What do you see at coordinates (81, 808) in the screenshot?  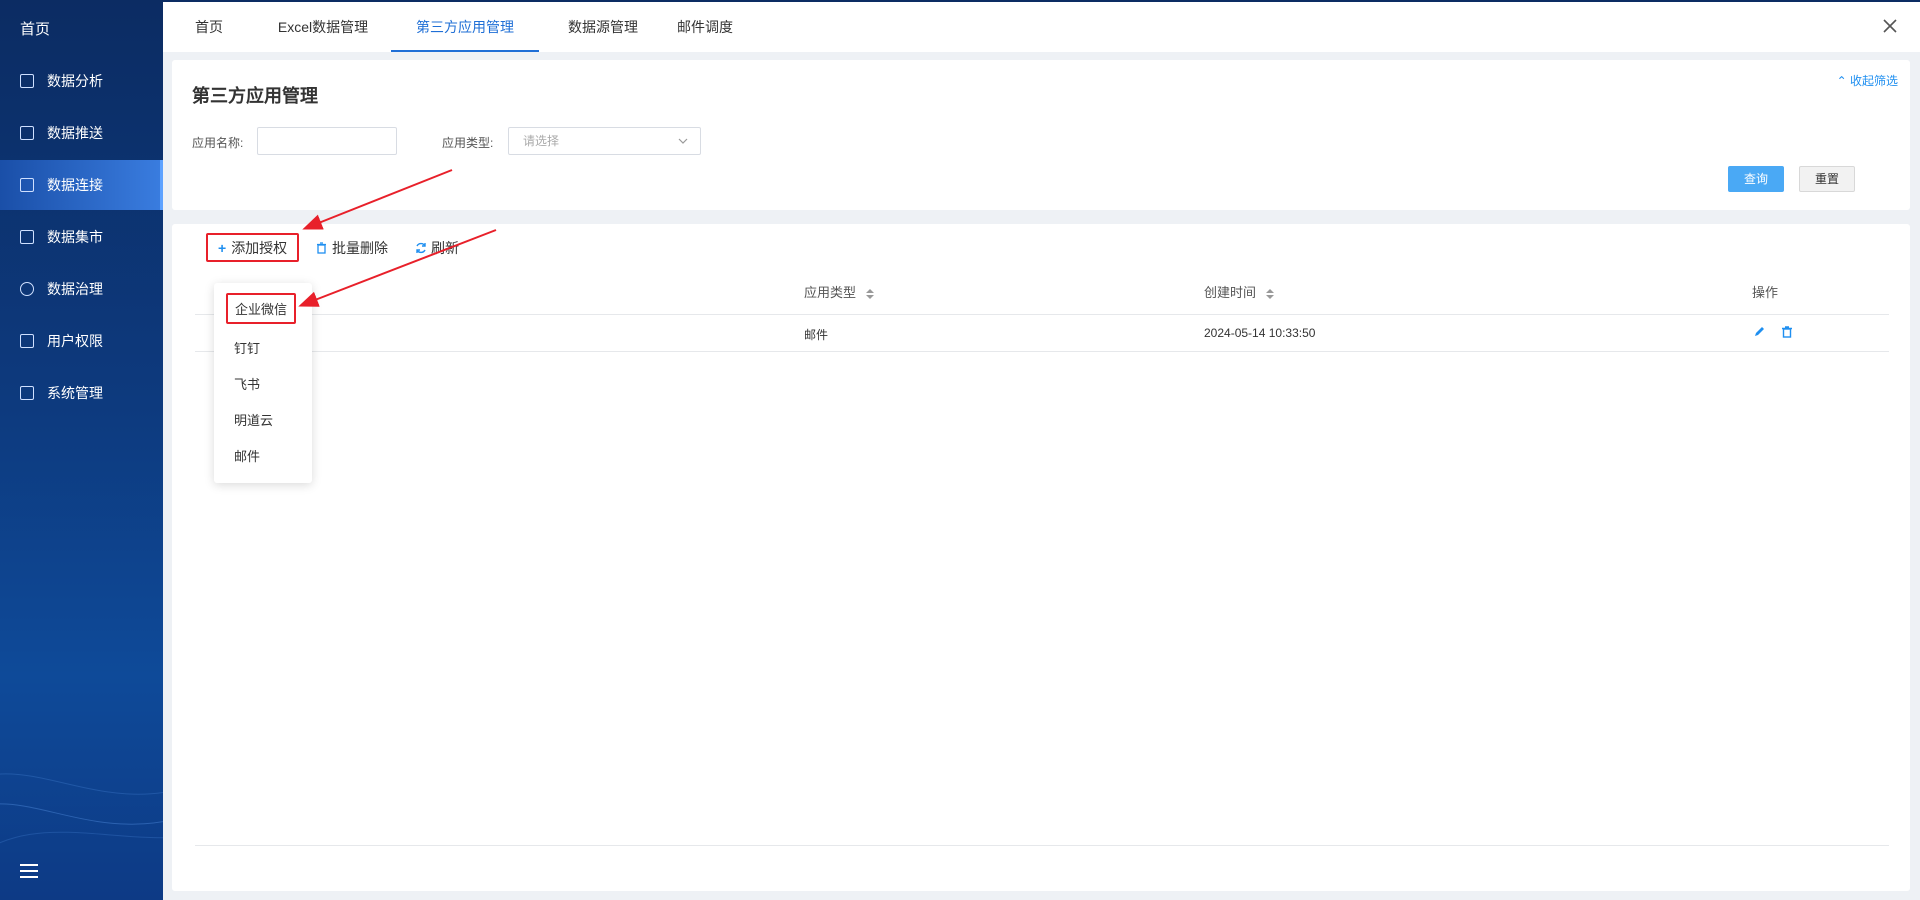 I see `decorative-wave` at bounding box center [81, 808].